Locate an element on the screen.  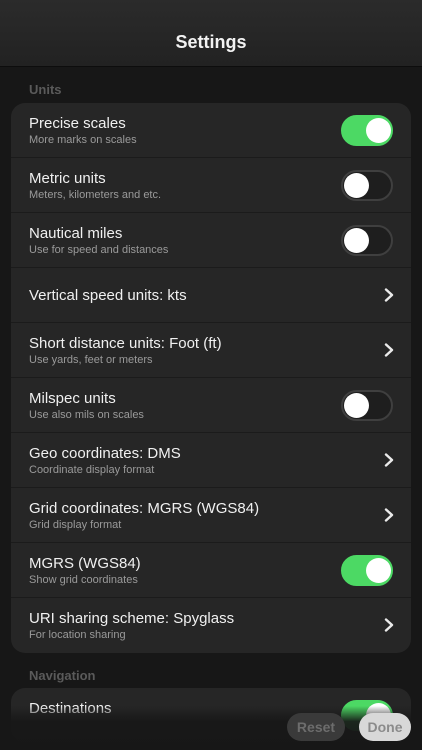
row-subtitle: Meters, kilometers and etc. is located at coordinates (95, 195).